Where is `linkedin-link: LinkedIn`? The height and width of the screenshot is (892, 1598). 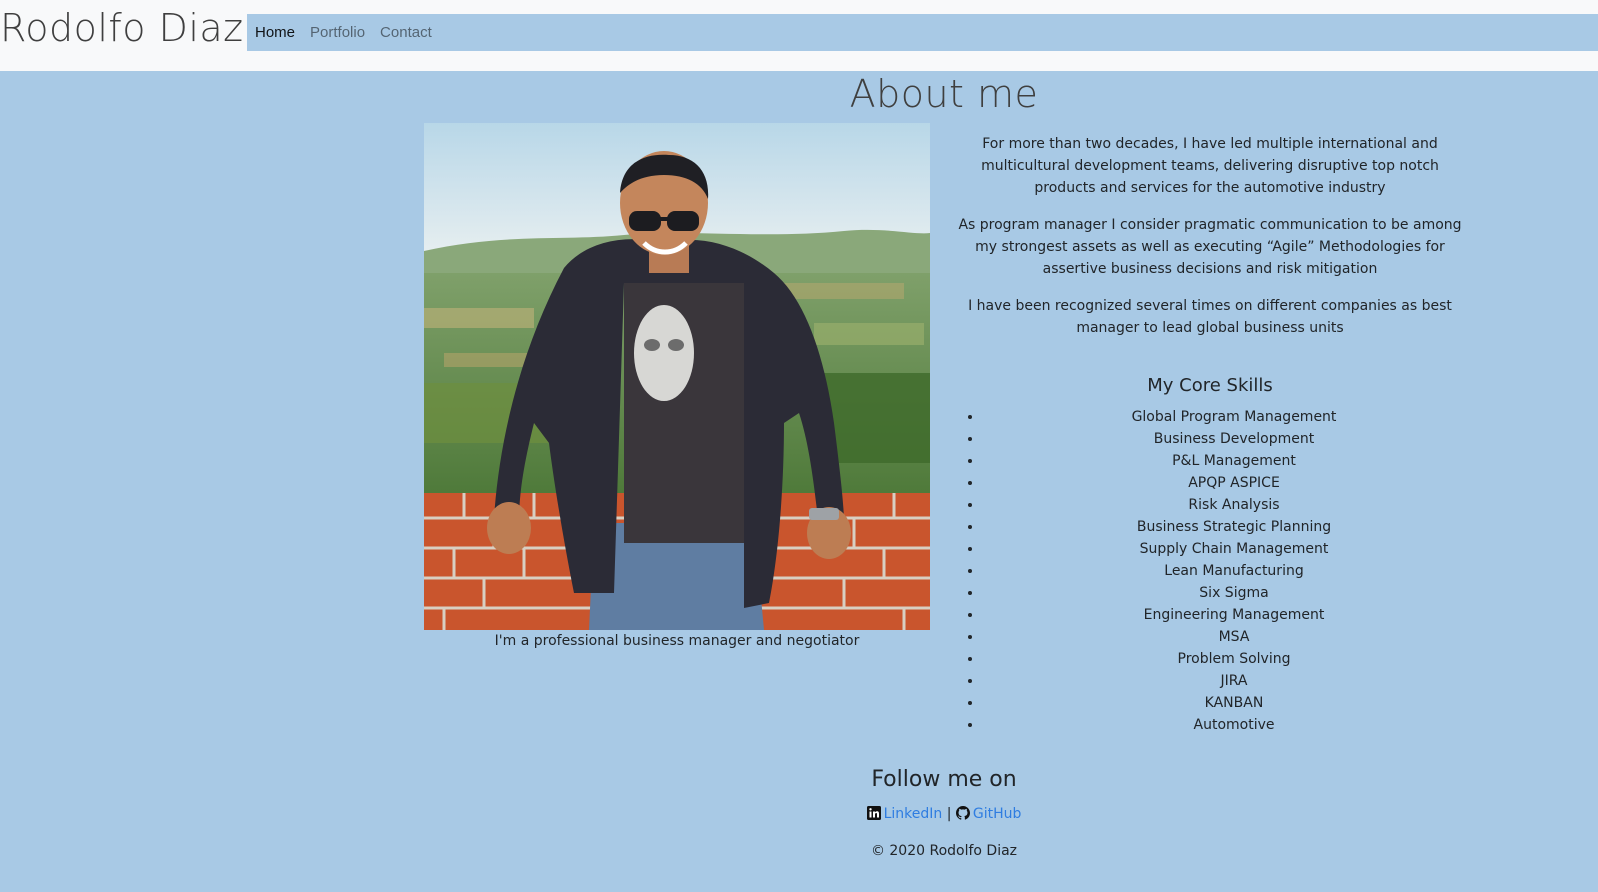
linkedin-link: LinkedIn is located at coordinates (913, 814).